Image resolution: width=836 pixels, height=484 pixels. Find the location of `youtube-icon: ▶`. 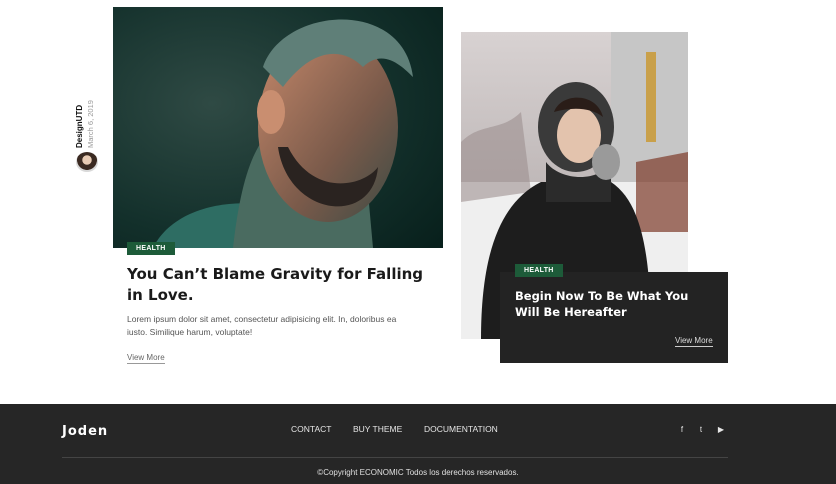

youtube-icon: ▶ is located at coordinates (721, 429).